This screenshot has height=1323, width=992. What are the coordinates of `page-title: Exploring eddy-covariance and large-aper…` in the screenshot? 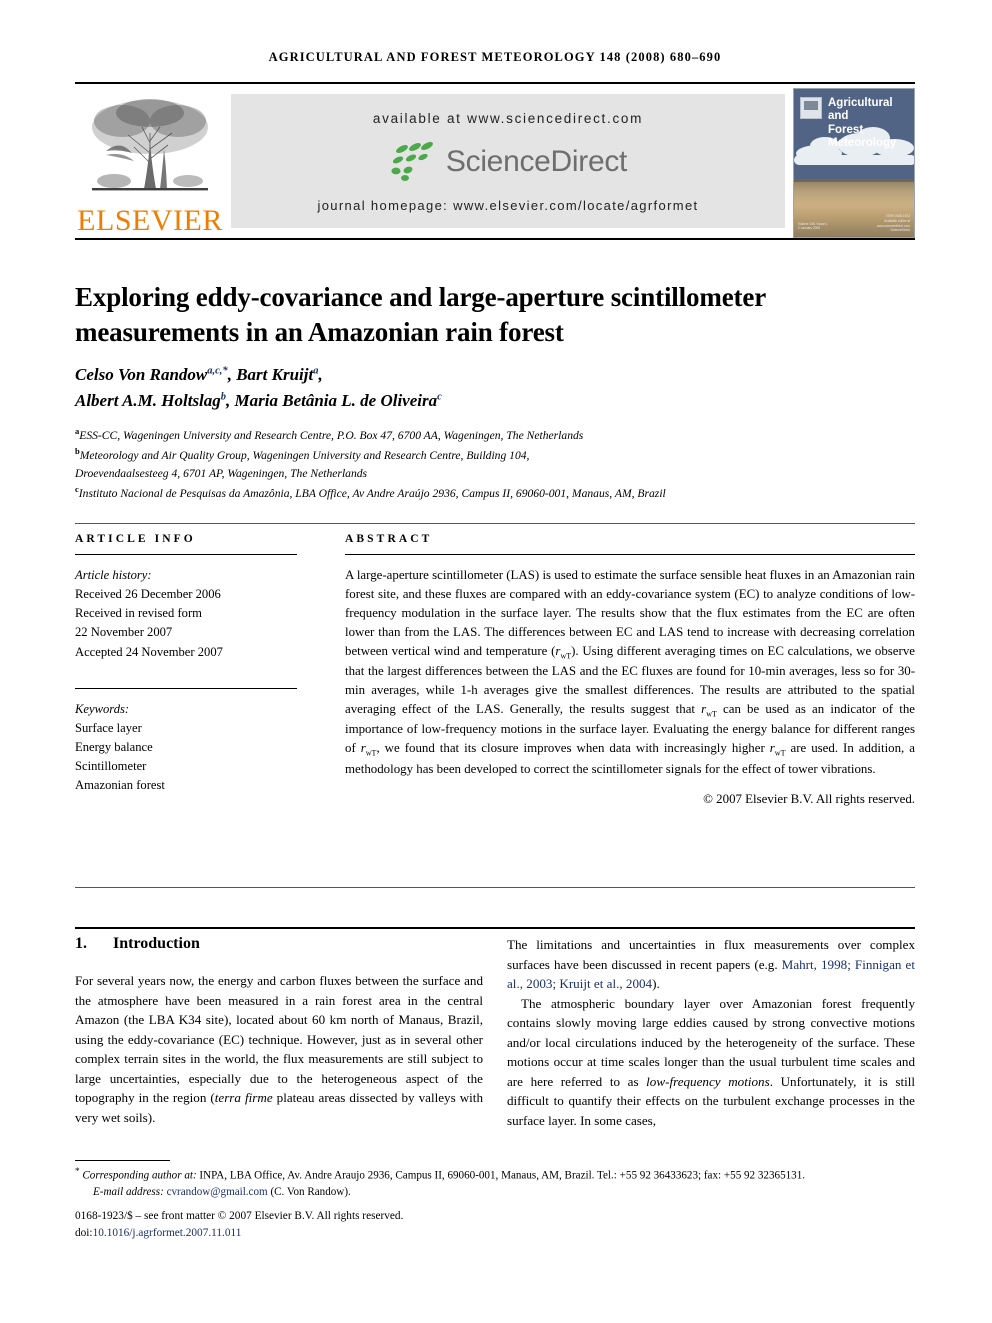 It's located at (420, 315).